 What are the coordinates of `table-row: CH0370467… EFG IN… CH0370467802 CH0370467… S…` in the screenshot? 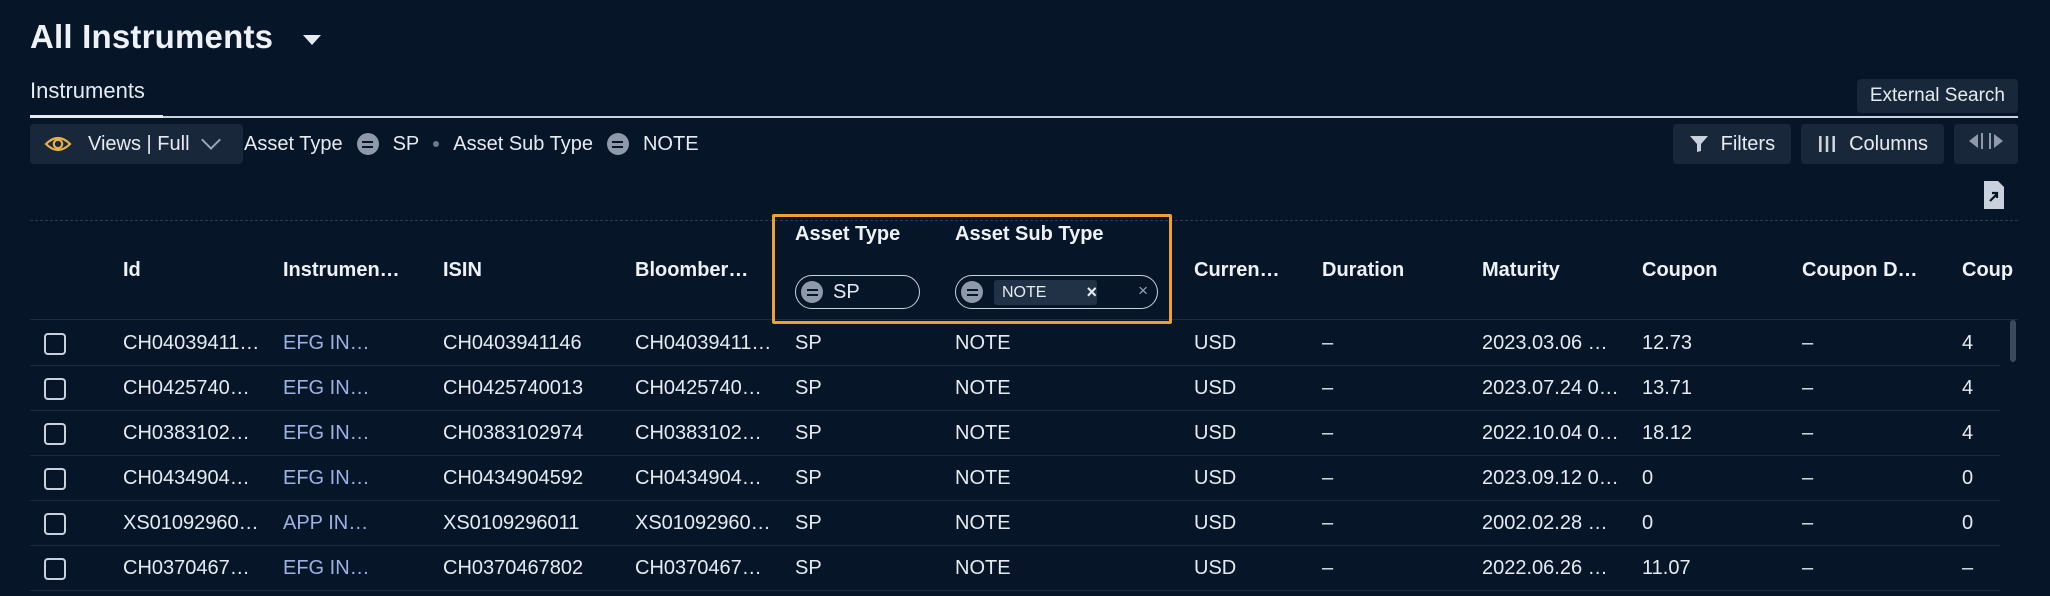 It's located at (1015, 568).